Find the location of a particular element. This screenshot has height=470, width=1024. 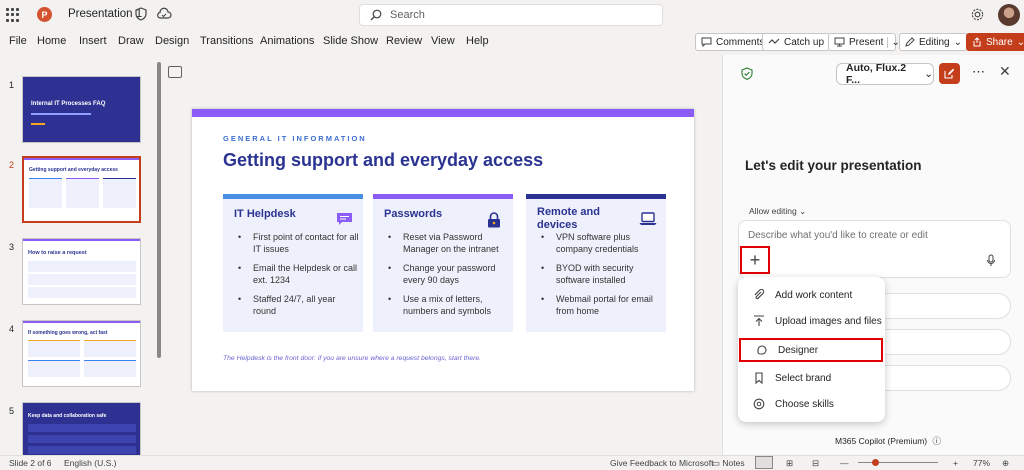

app-launcher-icon is located at coordinates (13, 15).